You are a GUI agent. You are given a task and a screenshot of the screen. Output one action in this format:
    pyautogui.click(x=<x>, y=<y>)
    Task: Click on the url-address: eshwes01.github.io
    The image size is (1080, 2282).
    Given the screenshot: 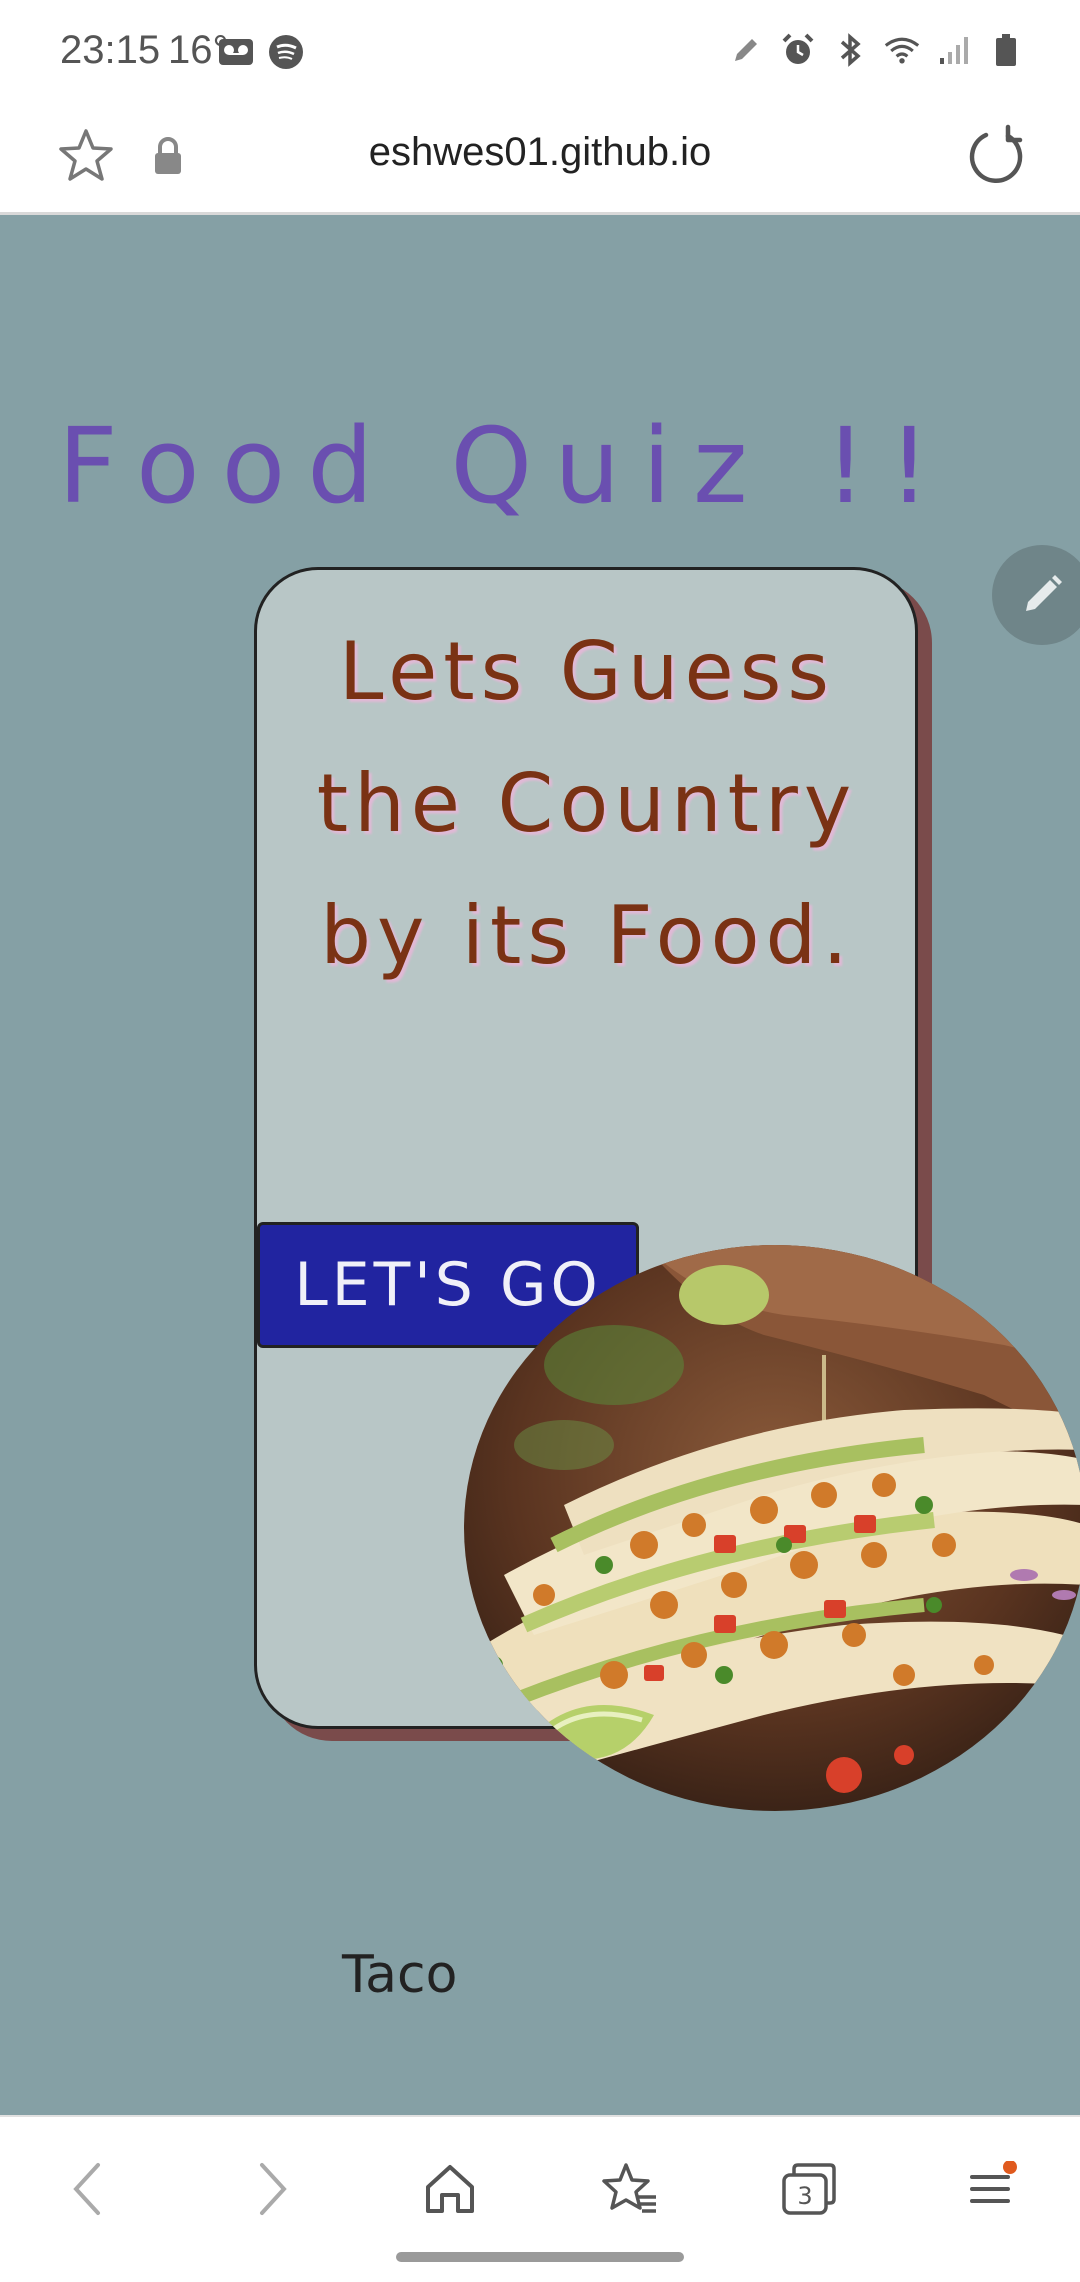 What is the action you would take?
    pyautogui.click(x=540, y=152)
    